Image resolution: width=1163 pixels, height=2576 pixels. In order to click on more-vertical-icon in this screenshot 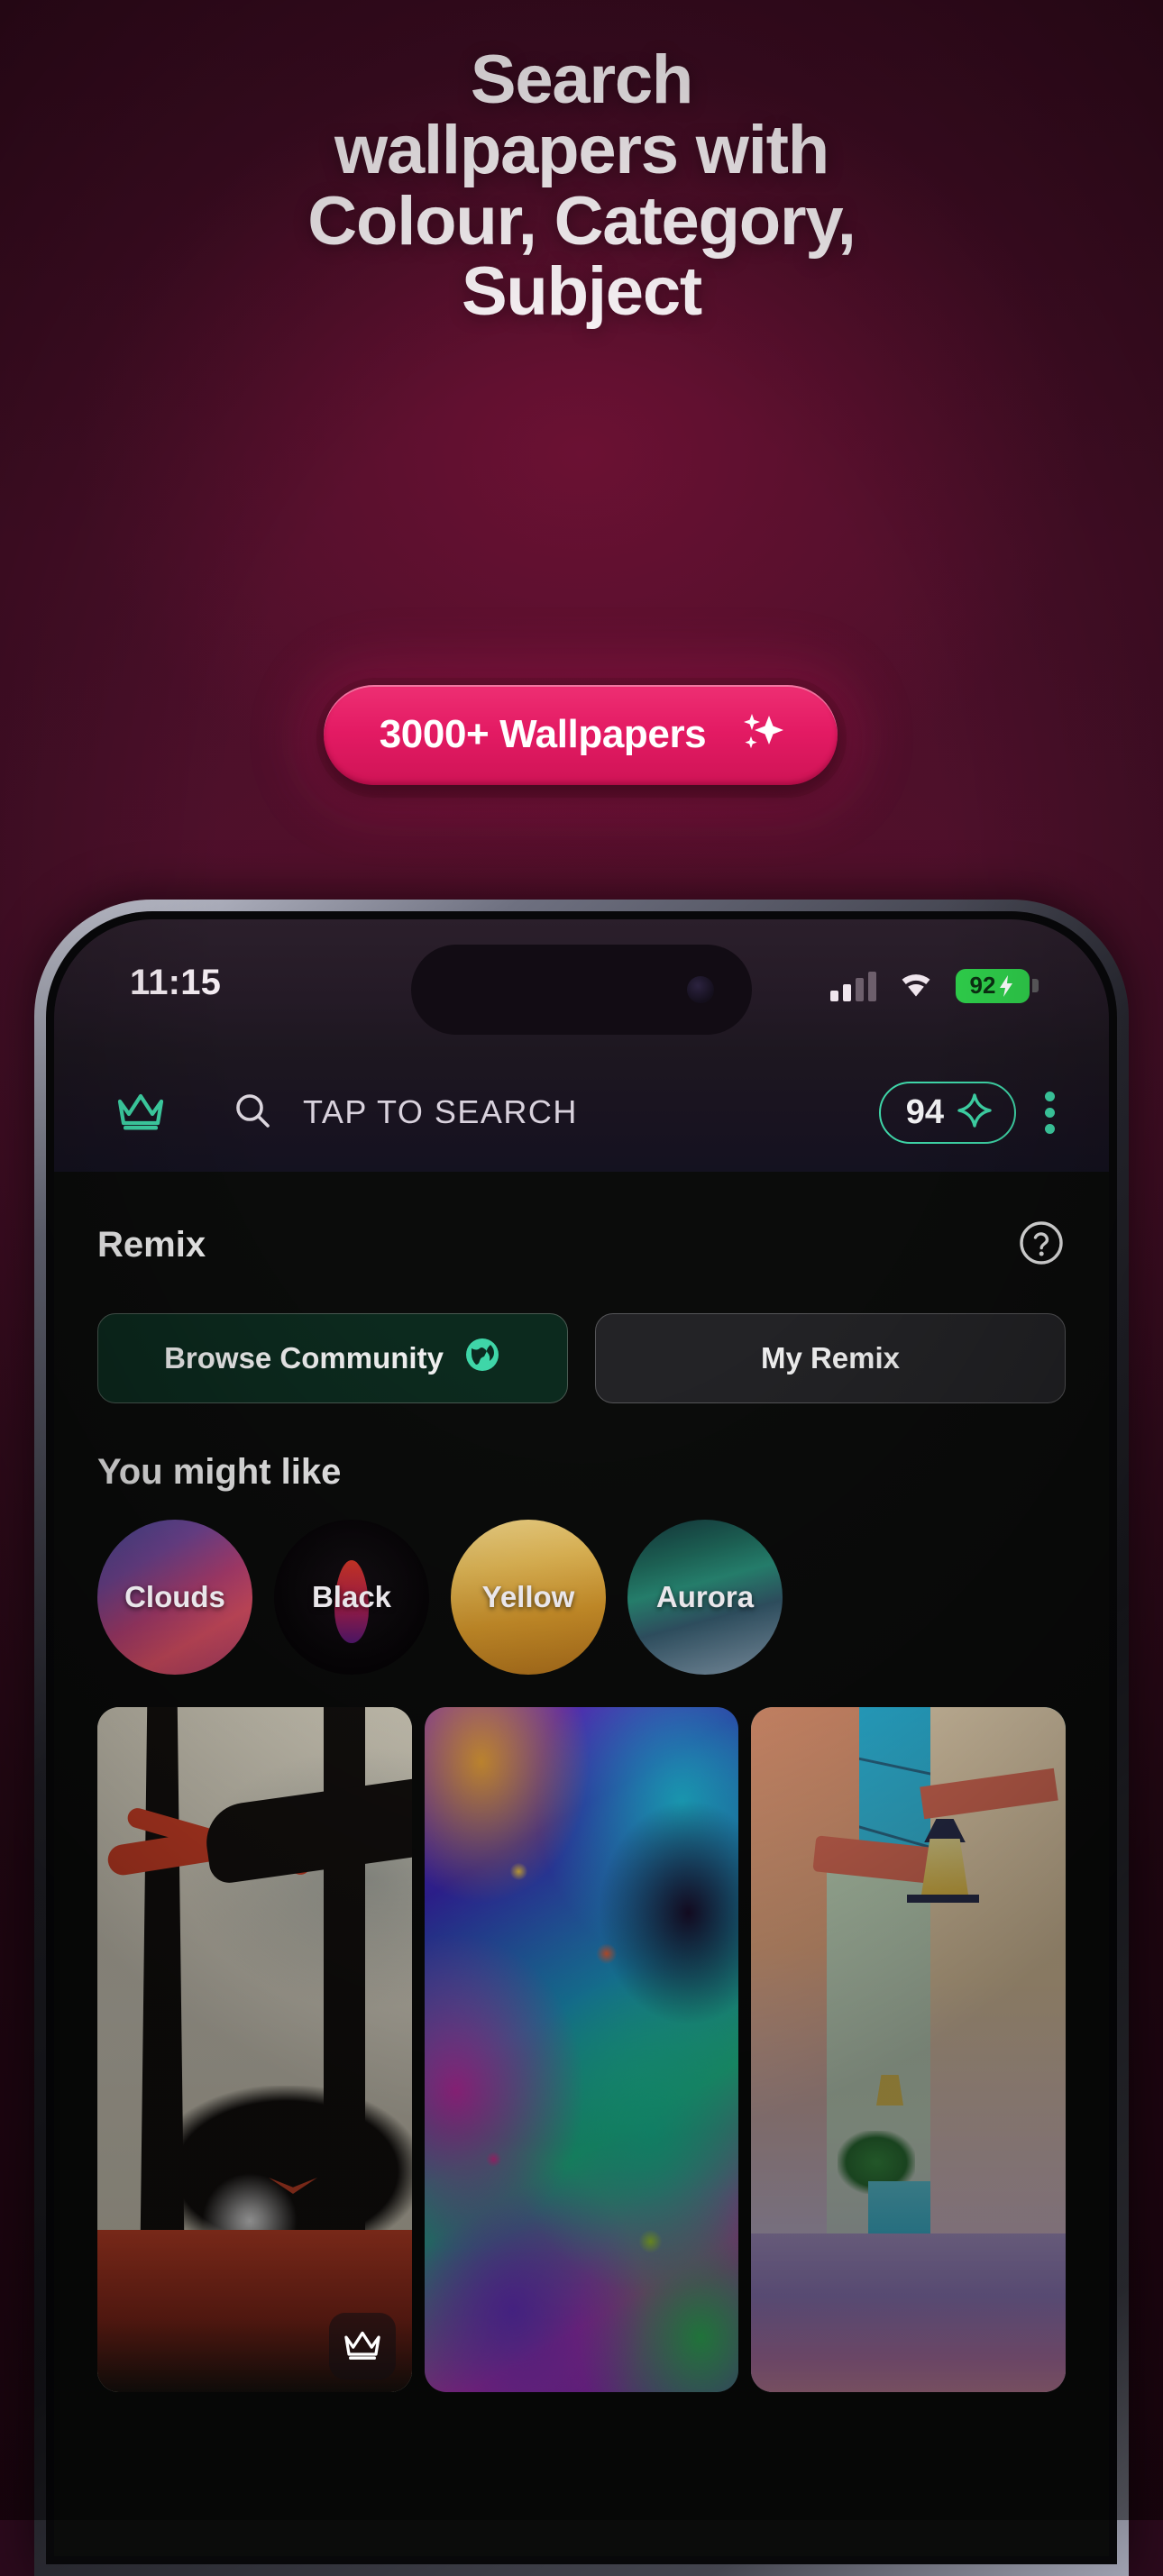, I will do `click(1049, 1112)`.